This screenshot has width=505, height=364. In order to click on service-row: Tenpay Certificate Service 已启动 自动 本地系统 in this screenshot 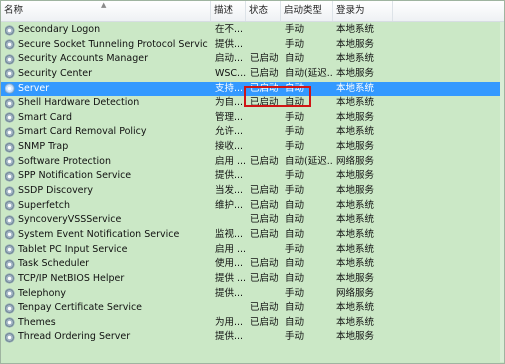, I will do `click(252, 308)`.